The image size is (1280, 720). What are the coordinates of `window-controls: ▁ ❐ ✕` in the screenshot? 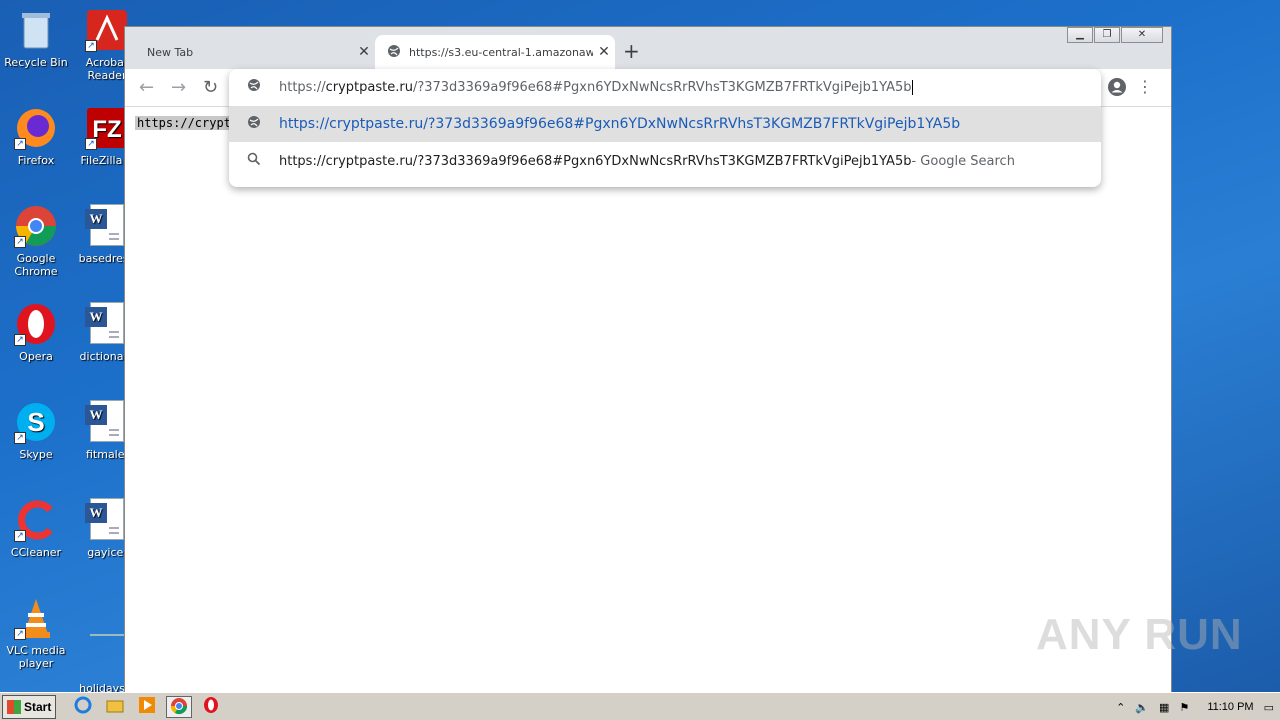 It's located at (1114, 35).